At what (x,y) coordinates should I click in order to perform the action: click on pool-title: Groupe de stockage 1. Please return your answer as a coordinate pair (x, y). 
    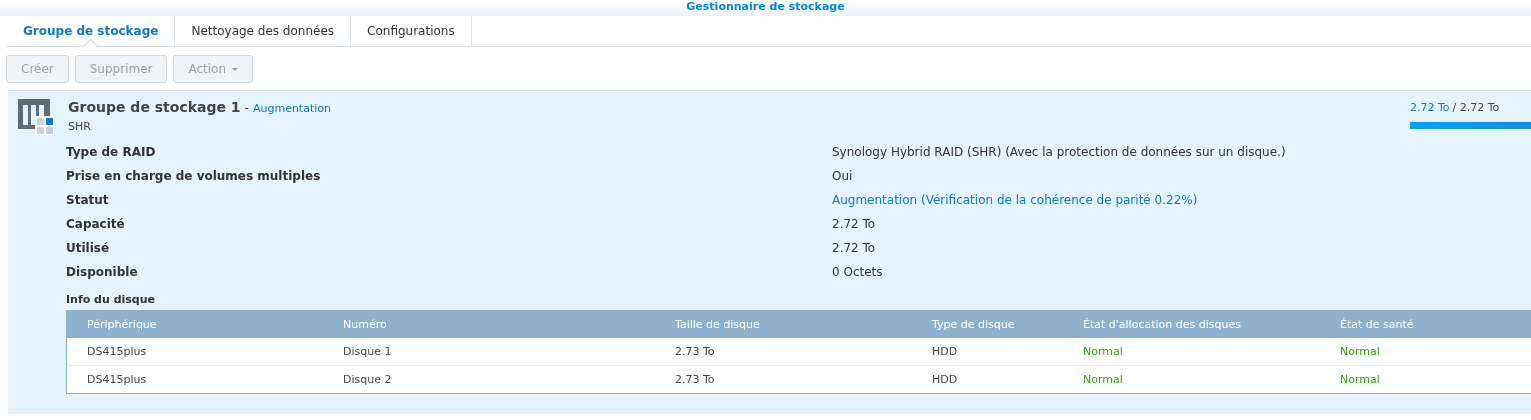
    Looking at the image, I should click on (154, 107).